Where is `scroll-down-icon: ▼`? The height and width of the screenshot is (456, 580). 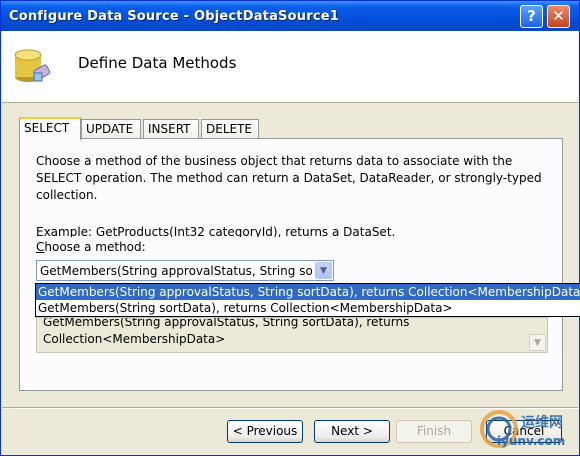 scroll-down-icon: ▼ is located at coordinates (537, 342).